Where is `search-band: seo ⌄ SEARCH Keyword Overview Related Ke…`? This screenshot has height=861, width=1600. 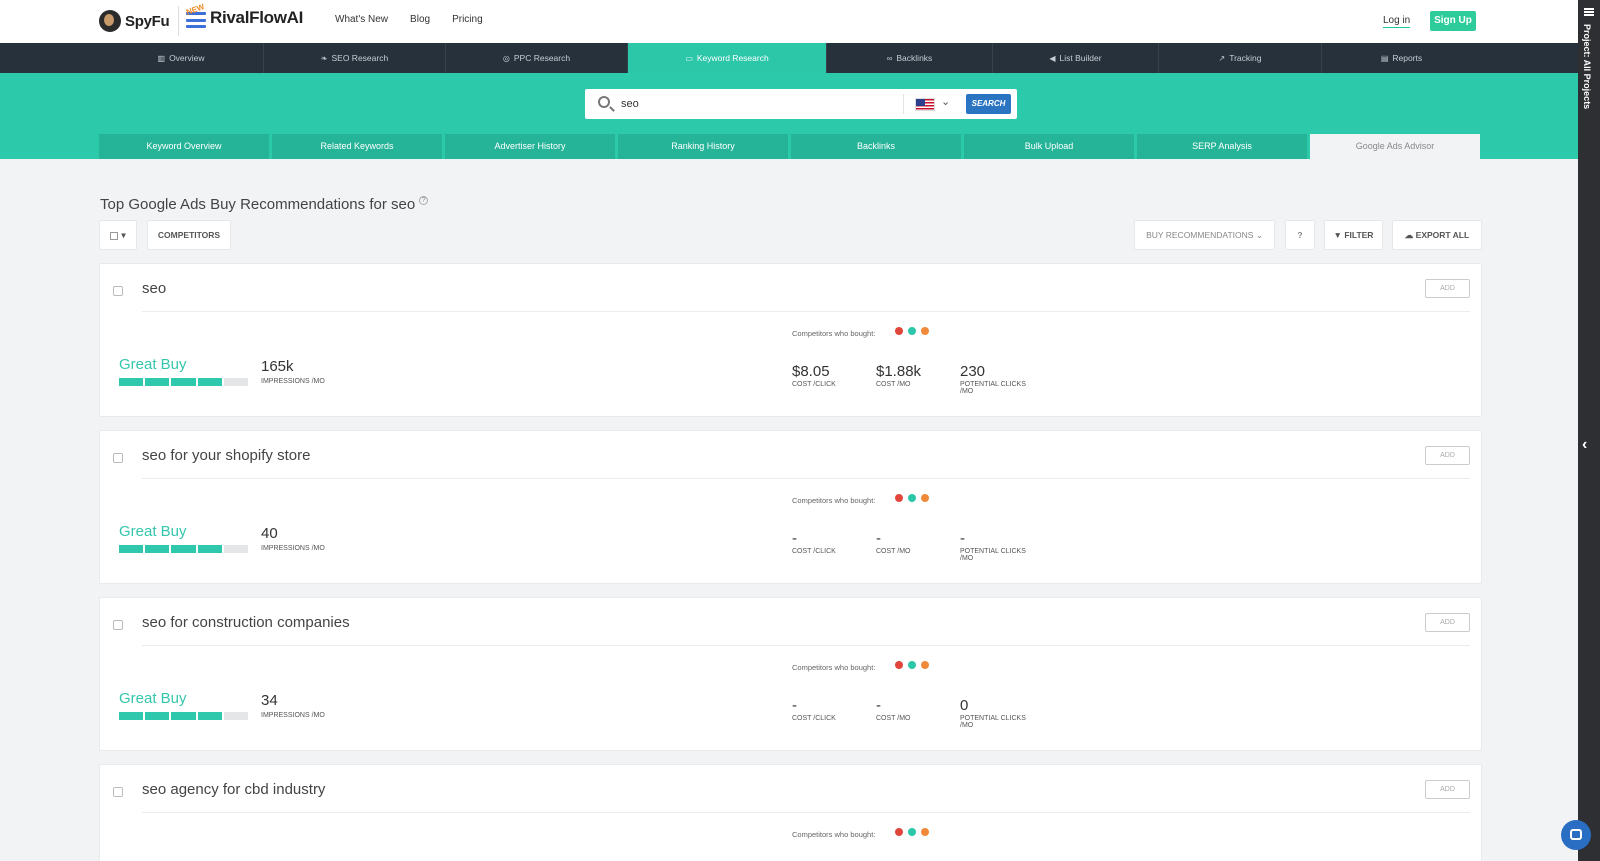
search-band: seo ⌄ SEARCH Keyword Overview Related Ke… is located at coordinates (789, 116).